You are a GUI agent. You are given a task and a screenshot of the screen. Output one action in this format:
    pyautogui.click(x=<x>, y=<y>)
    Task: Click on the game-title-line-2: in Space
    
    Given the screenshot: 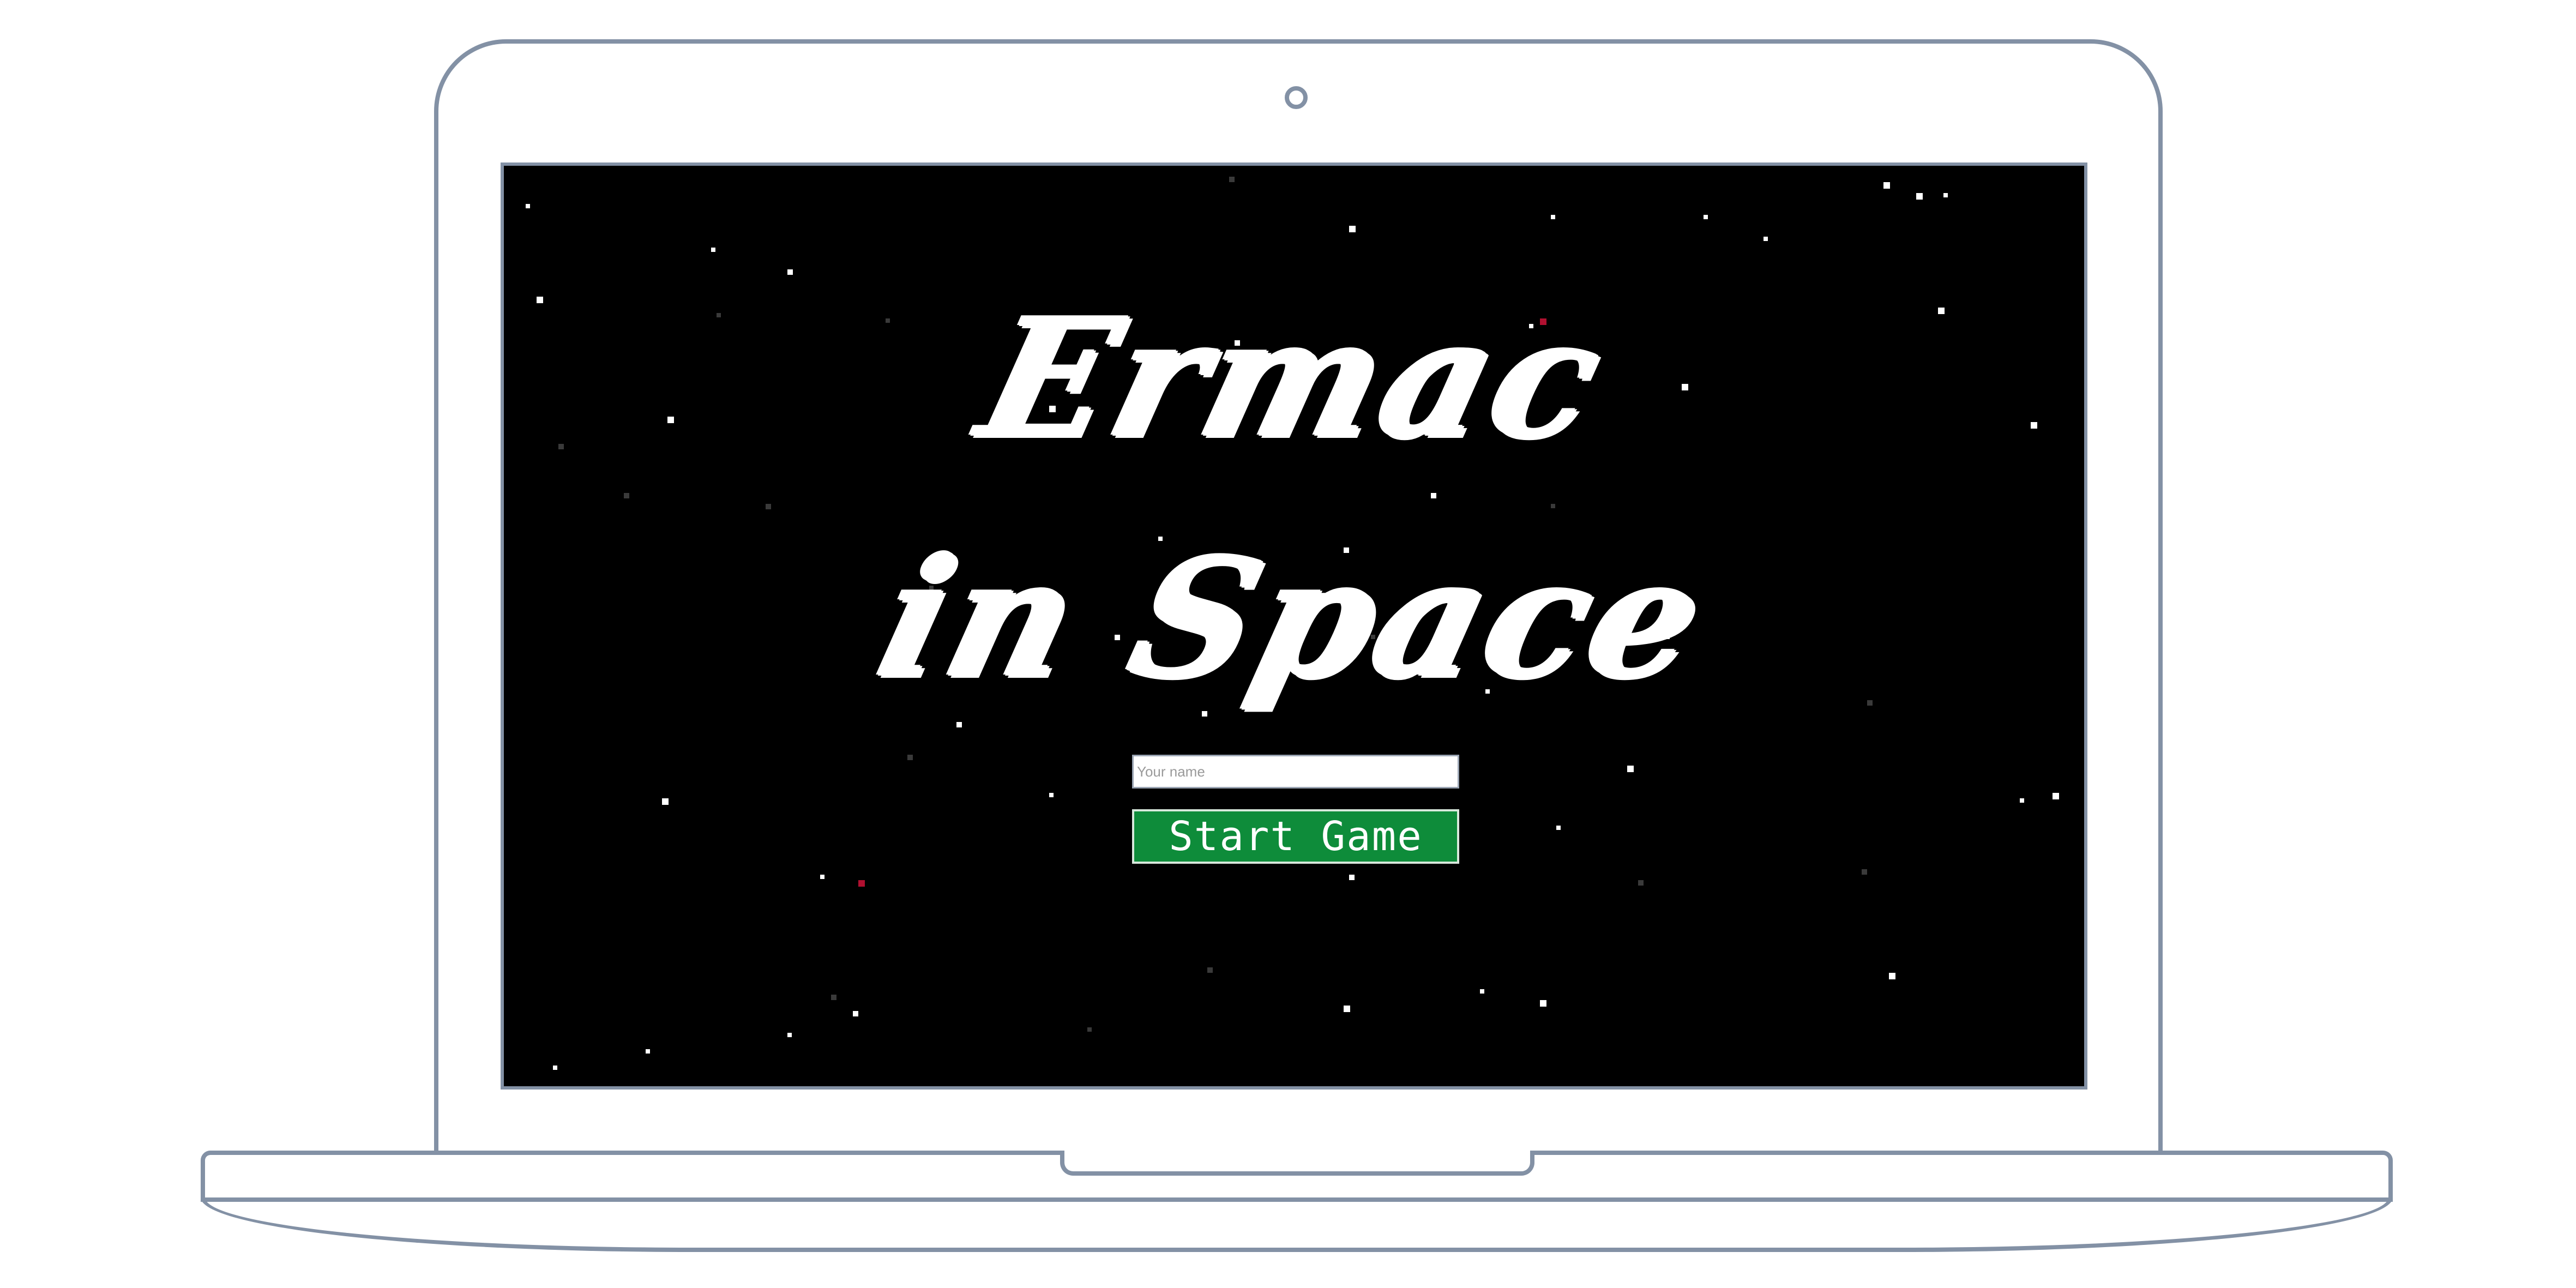 What is the action you would take?
    pyautogui.click(x=1294, y=618)
    